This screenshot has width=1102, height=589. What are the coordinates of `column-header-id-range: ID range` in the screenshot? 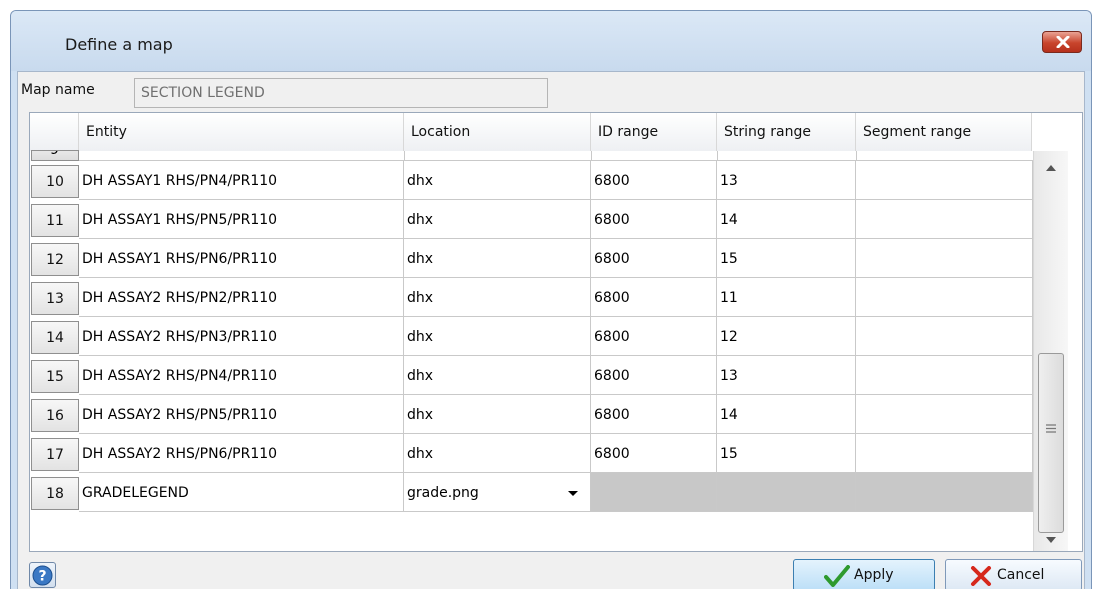 It's located at (654, 132).